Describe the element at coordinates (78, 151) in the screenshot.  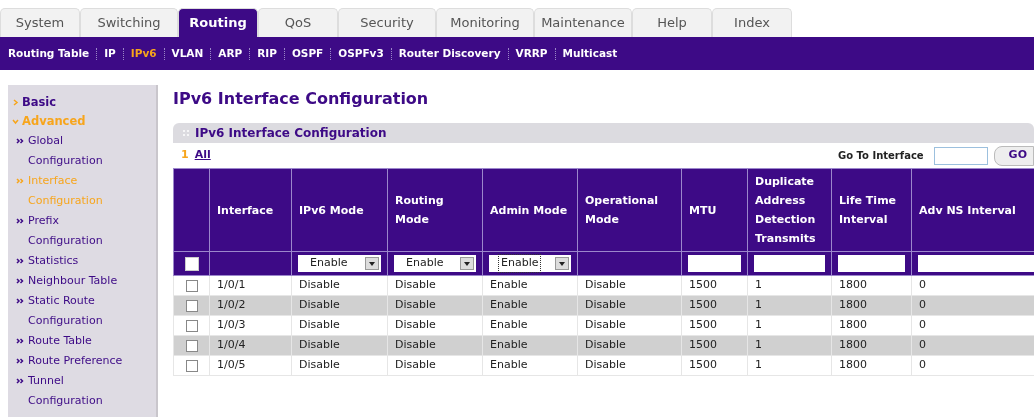
I see `sidebar-item: Global Configuration` at that location.